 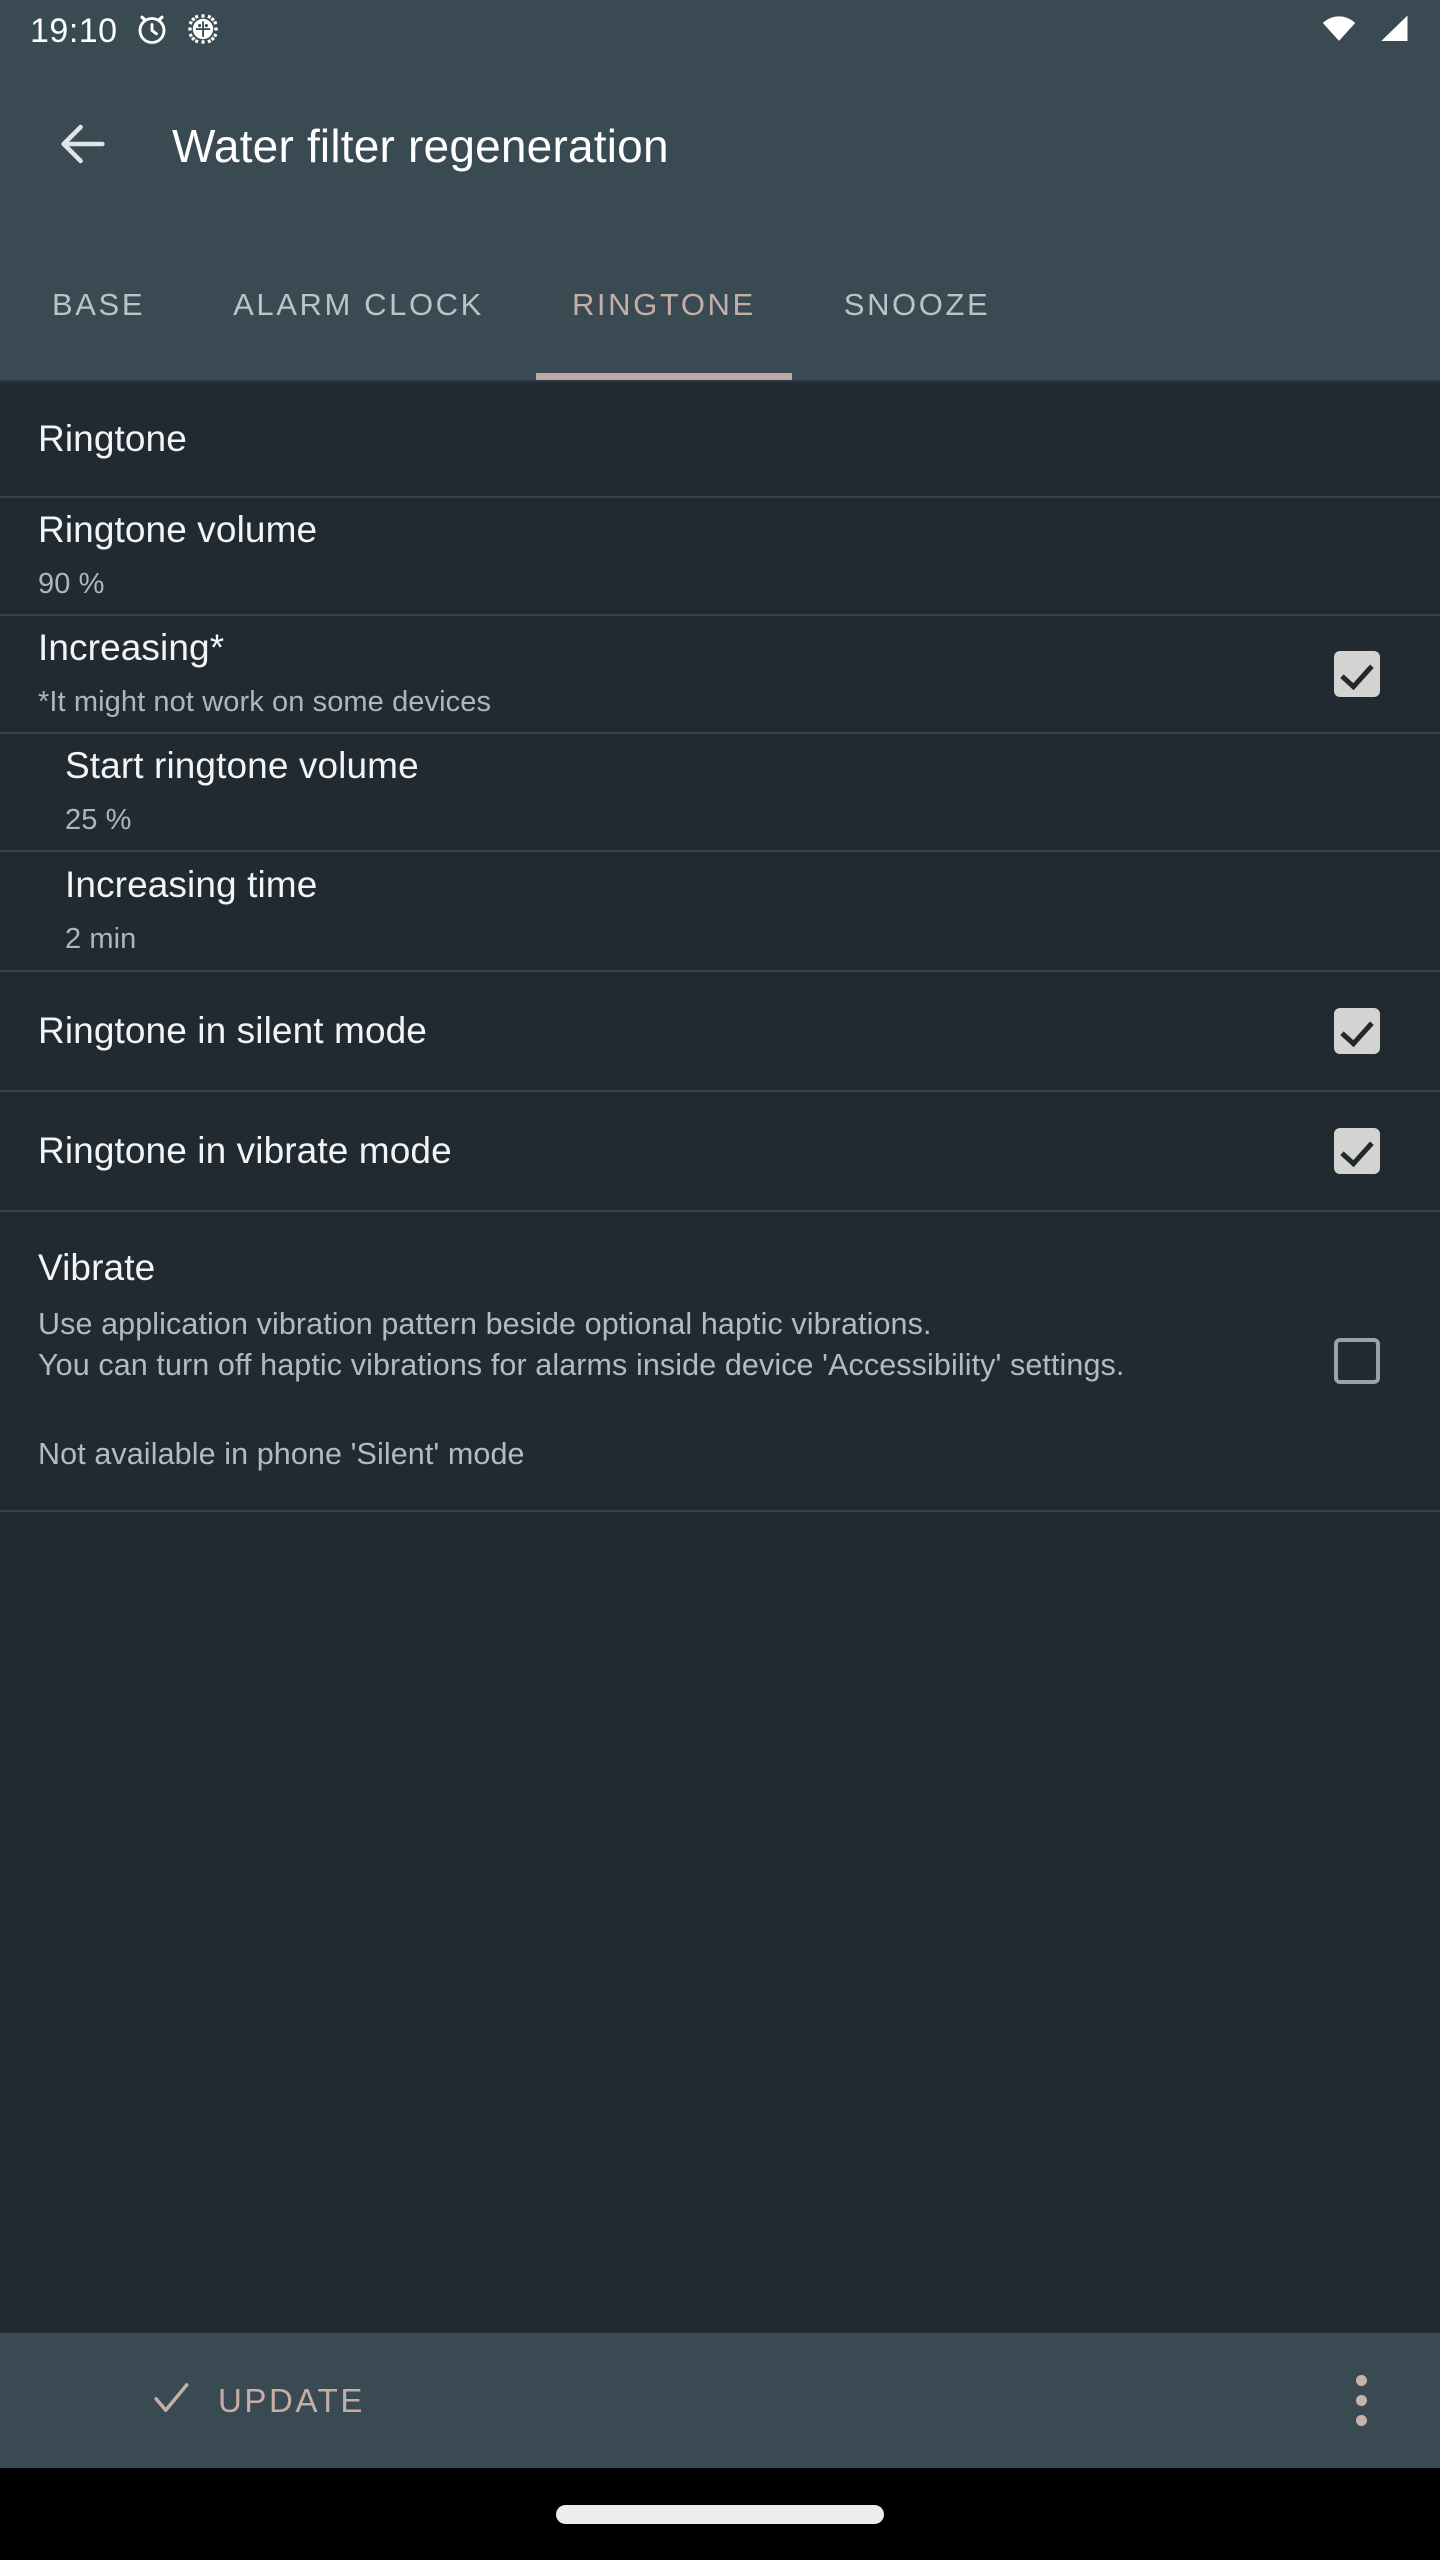 I want to click on setting-title-ringtone-vibrate-mode: Ringtone in vibrate mode, so click(x=245, y=1151).